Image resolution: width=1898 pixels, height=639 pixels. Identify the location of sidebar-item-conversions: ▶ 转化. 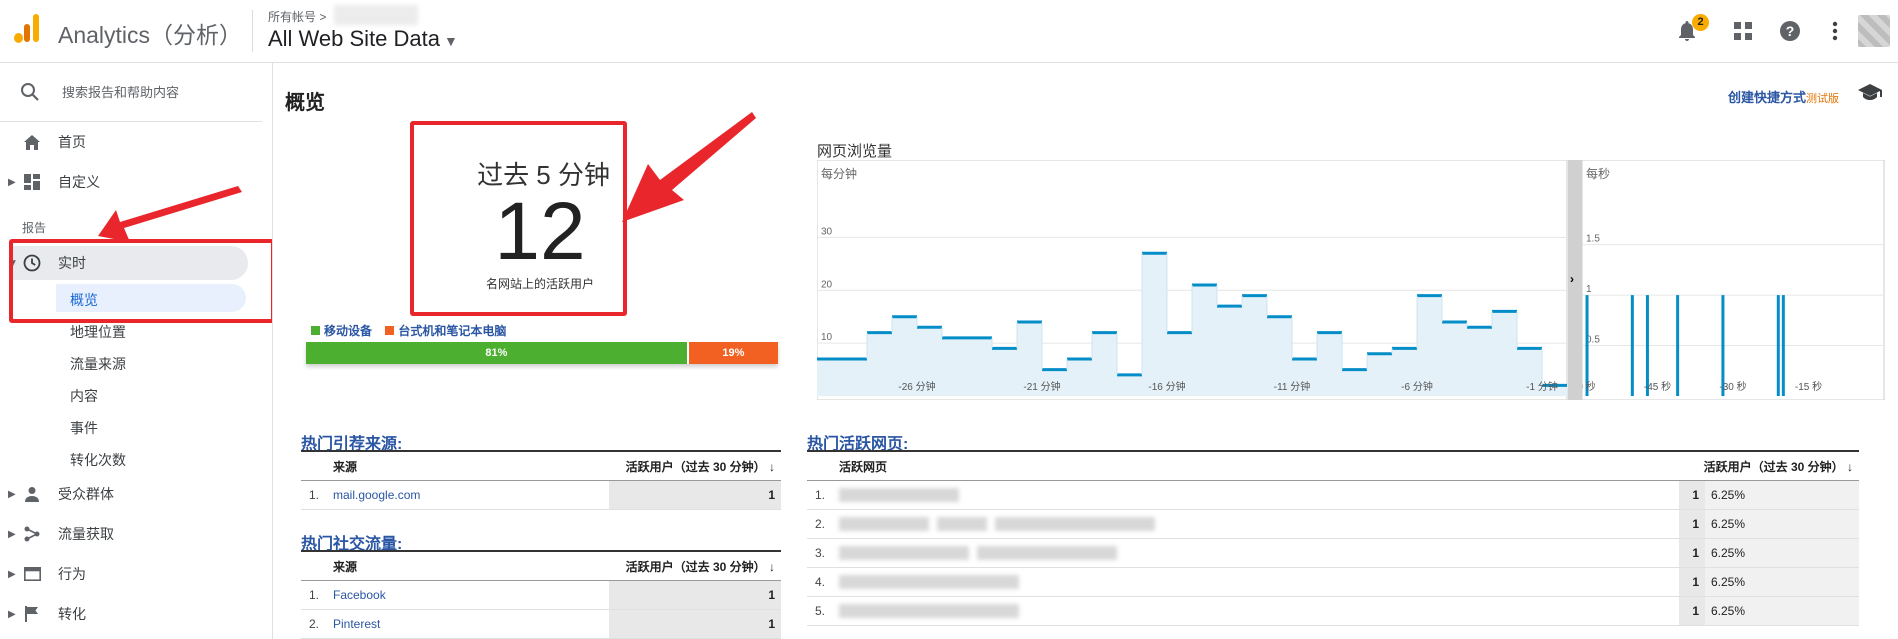
(135, 614).